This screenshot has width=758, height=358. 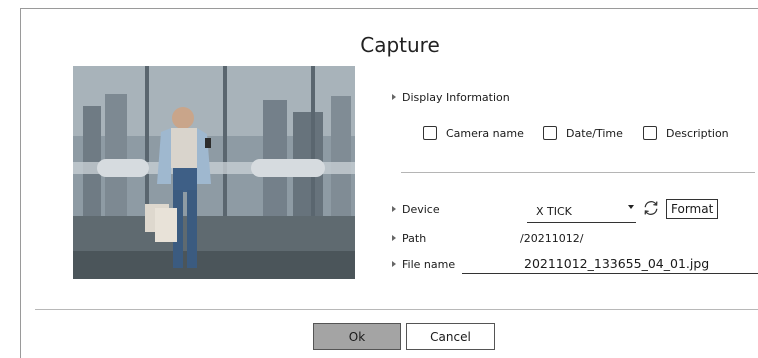 I want to click on camera-name-label: Camera name, so click(x=485, y=133).